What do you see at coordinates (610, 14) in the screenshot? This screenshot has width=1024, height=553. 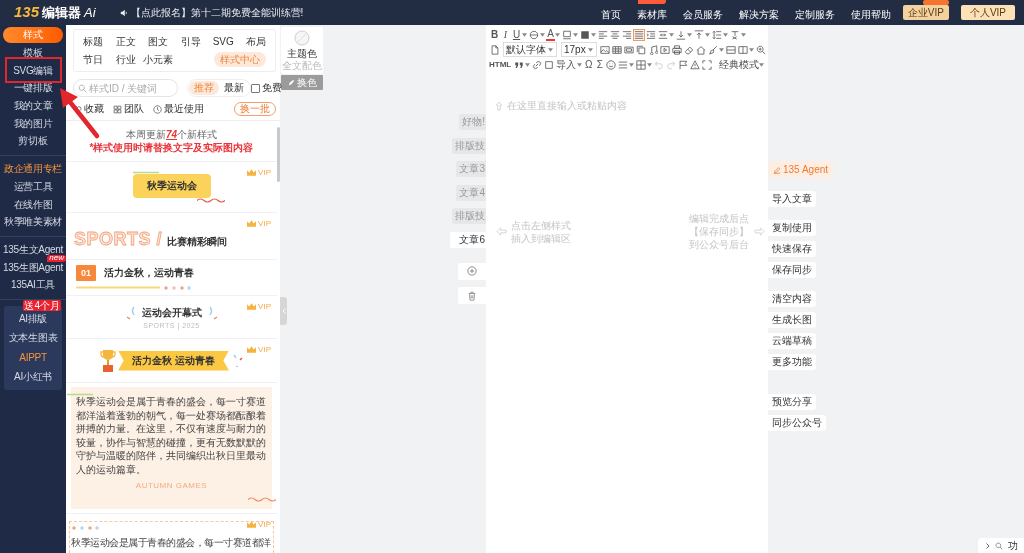 I see `nav-link: 首页` at bounding box center [610, 14].